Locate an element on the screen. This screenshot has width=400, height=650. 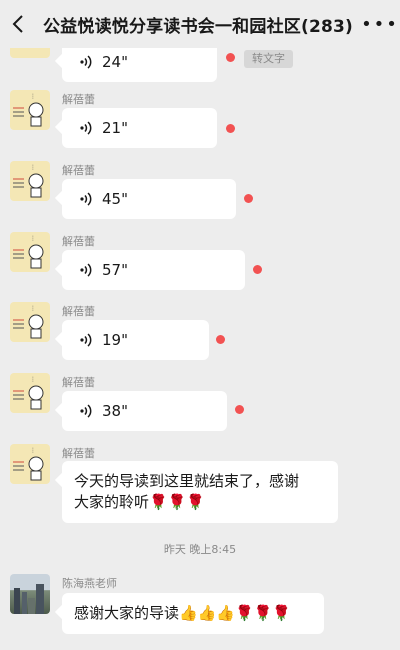
transcribe-button: 转文字 is located at coordinates (268, 59).